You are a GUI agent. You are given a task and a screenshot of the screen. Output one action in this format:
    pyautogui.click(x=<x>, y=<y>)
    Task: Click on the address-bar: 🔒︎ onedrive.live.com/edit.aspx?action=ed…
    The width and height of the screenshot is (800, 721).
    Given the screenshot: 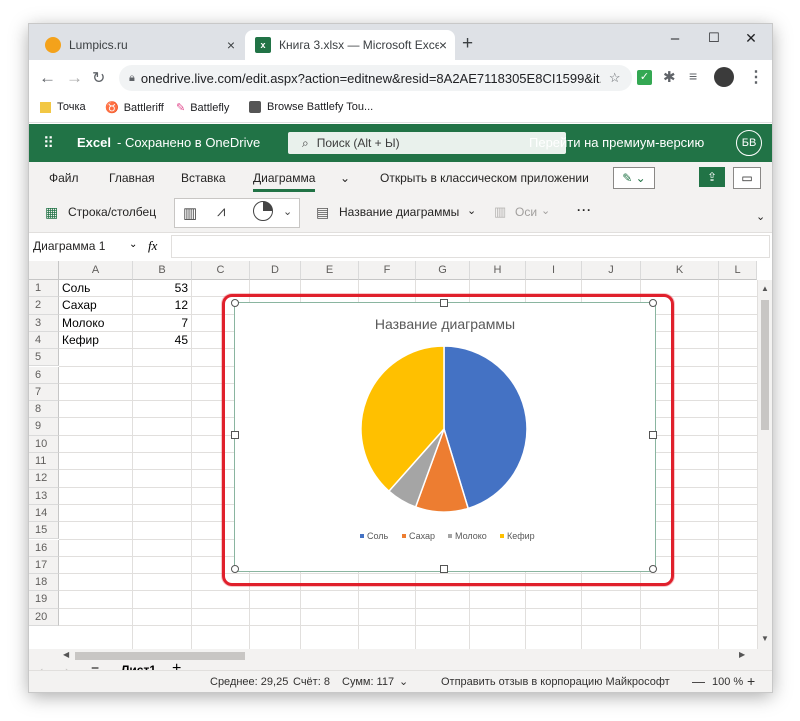 What is the action you would take?
    pyautogui.click(x=375, y=78)
    